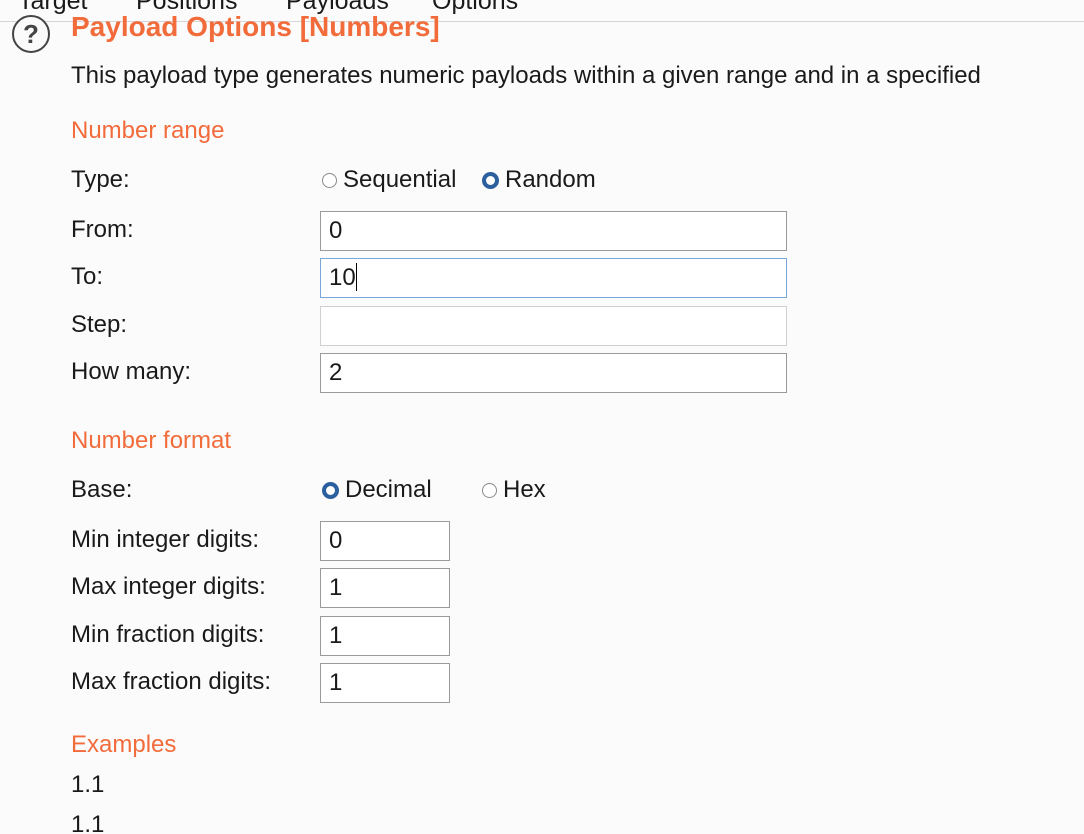  I want to click on number-range-heading: Number range, so click(148, 130).